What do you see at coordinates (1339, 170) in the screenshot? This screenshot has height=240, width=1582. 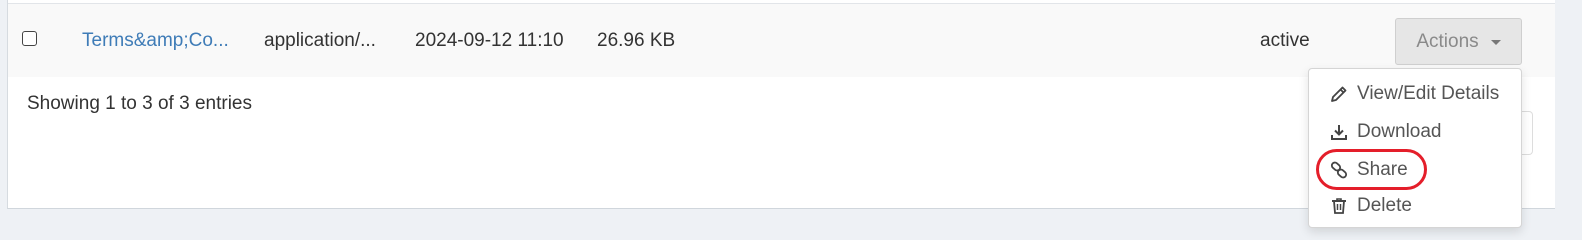 I see `link-icon` at bounding box center [1339, 170].